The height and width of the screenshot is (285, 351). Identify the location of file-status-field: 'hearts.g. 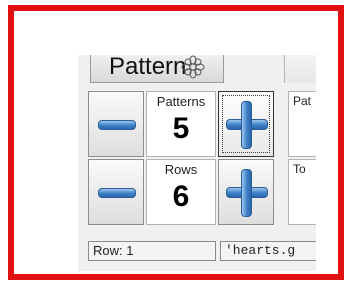
(268, 251).